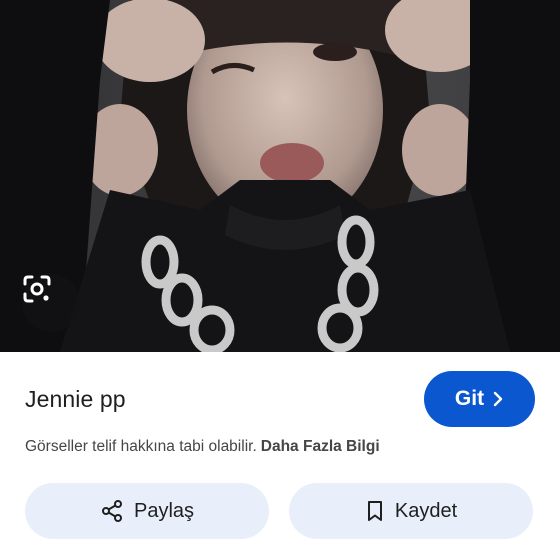 The width and height of the screenshot is (560, 560). Describe the element at coordinates (51, 303) in the screenshot. I see `lens-search-button` at that location.